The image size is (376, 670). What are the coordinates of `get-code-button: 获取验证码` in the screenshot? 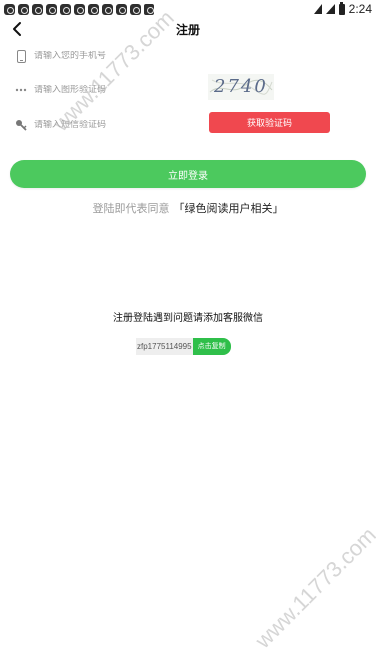 It's located at (269, 122).